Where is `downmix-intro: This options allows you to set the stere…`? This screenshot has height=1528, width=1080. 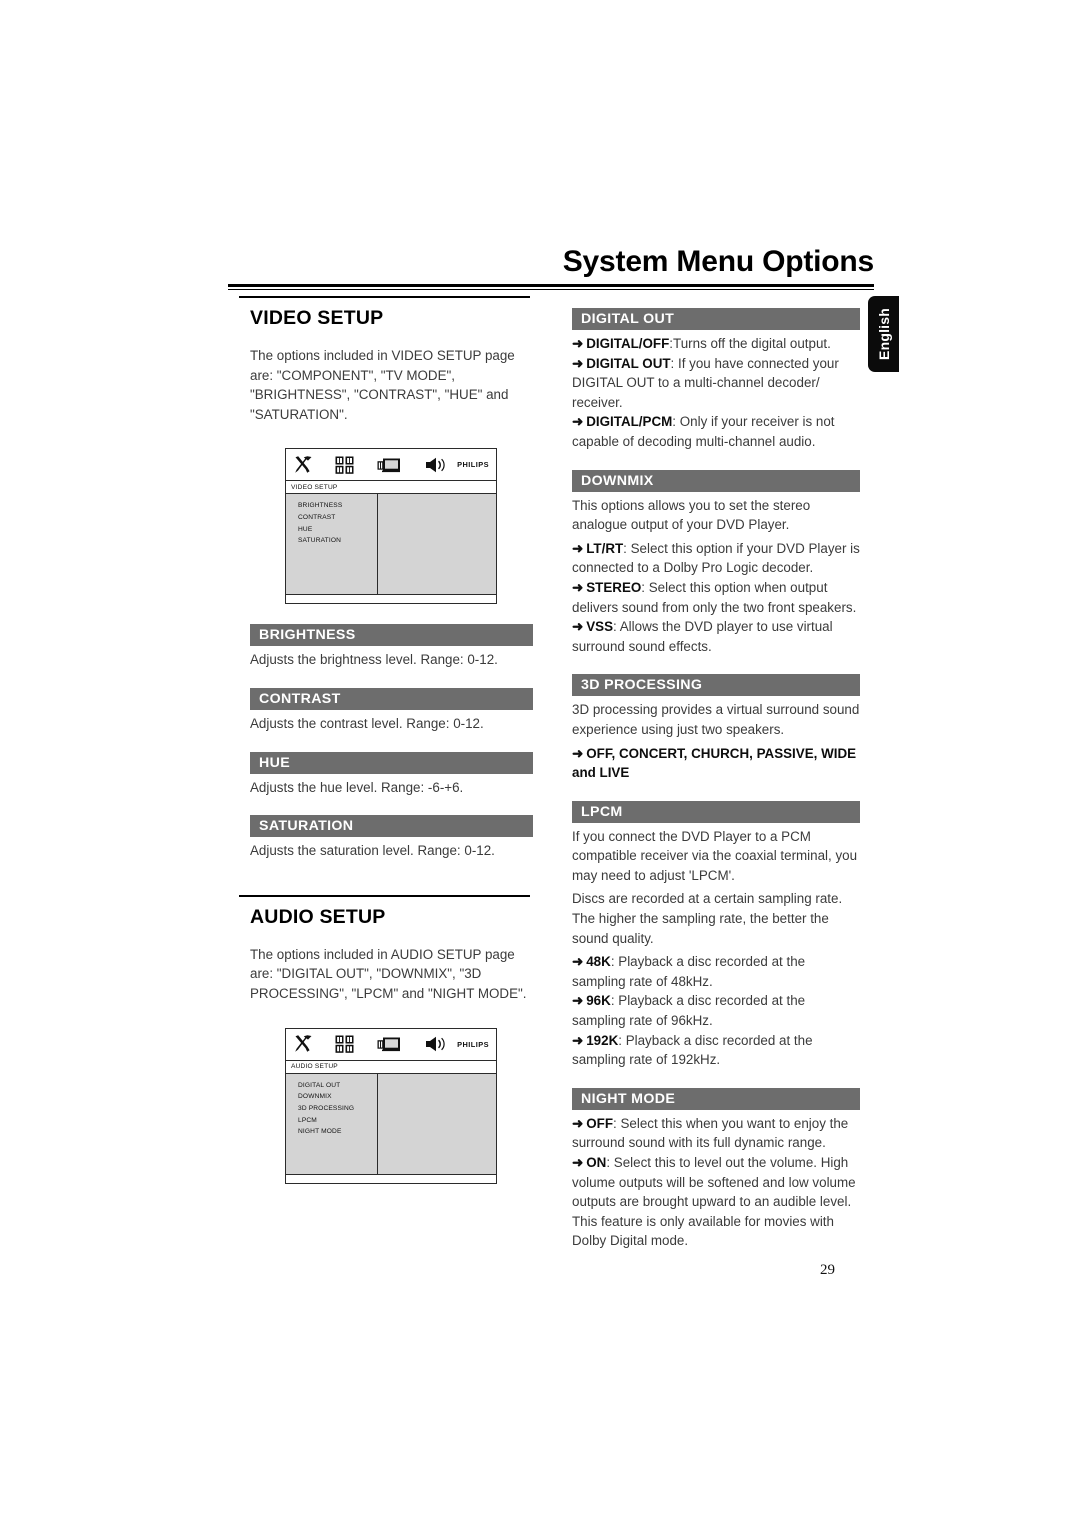 downmix-intro: This options allows you to set the stere… is located at coordinates (691, 515).